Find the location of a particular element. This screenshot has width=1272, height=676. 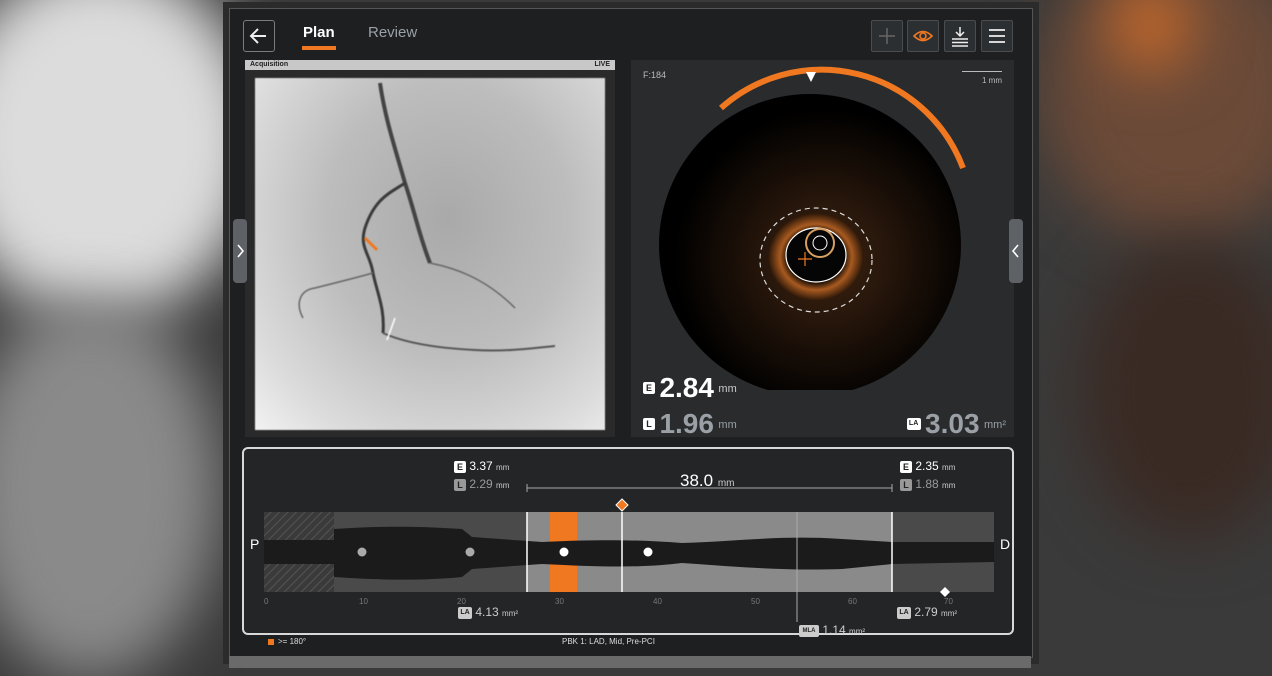

eem-badge: E is located at coordinates (649, 388).